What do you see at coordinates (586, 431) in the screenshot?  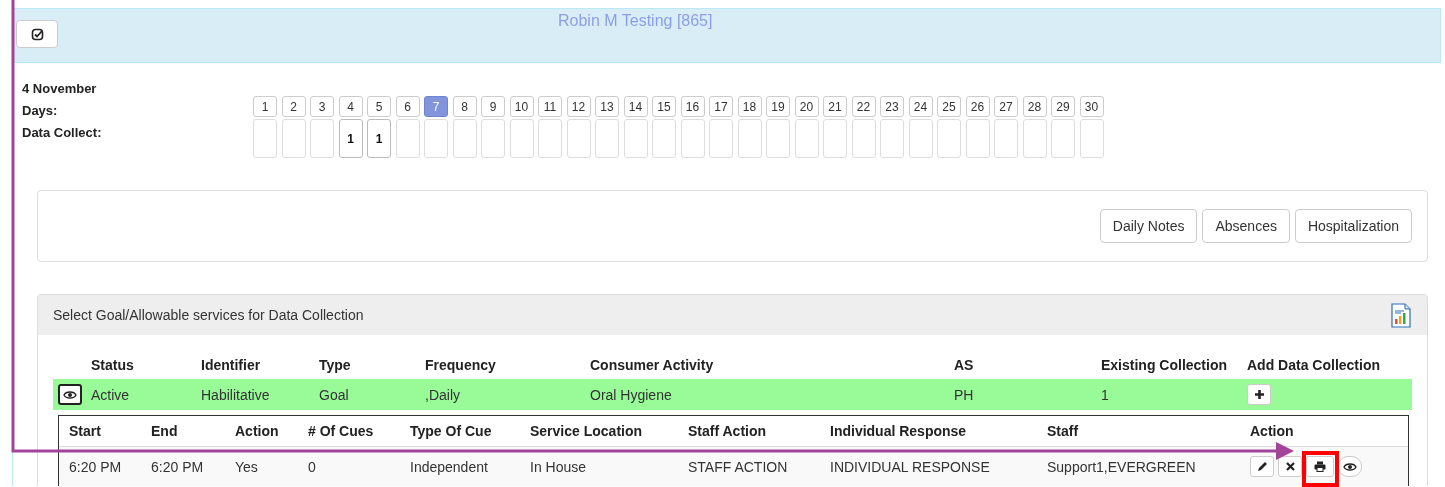 I see `column-header: Service Location` at bounding box center [586, 431].